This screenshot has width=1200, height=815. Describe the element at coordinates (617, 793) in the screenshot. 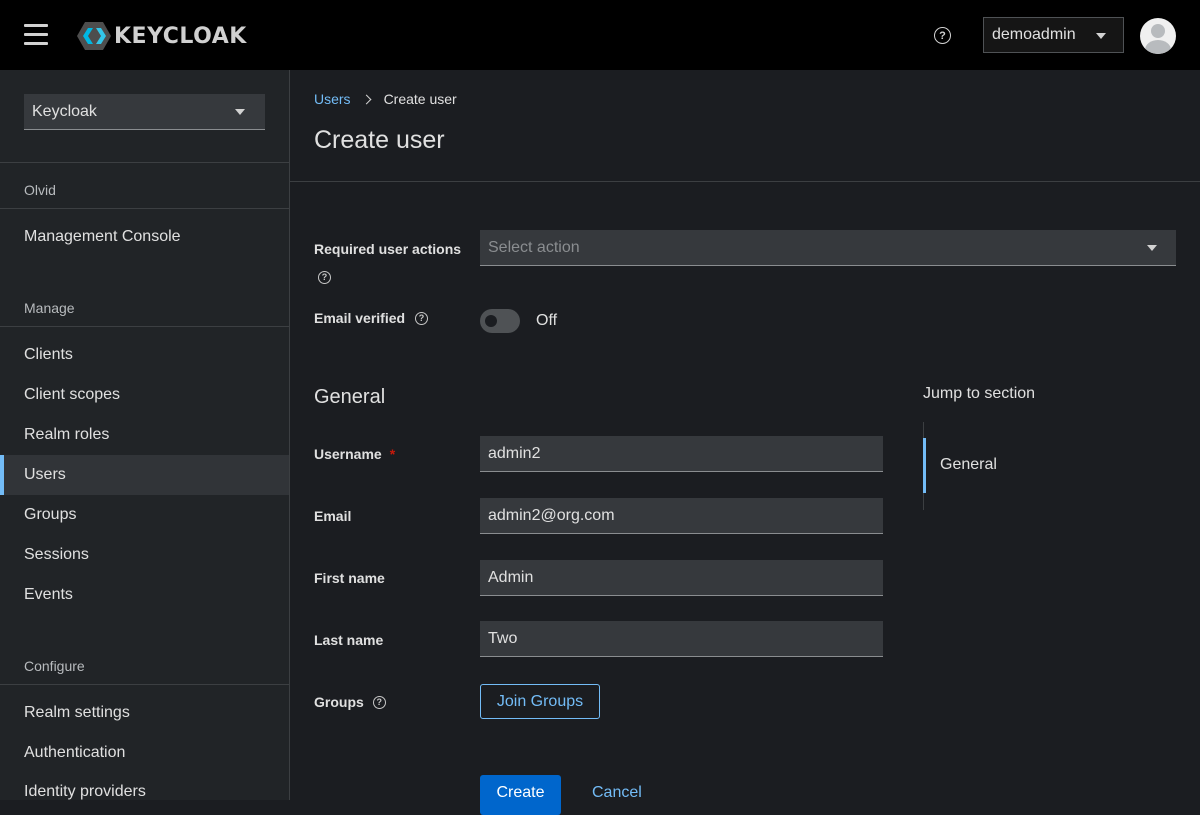

I see `cancel-button: Cancel` at that location.